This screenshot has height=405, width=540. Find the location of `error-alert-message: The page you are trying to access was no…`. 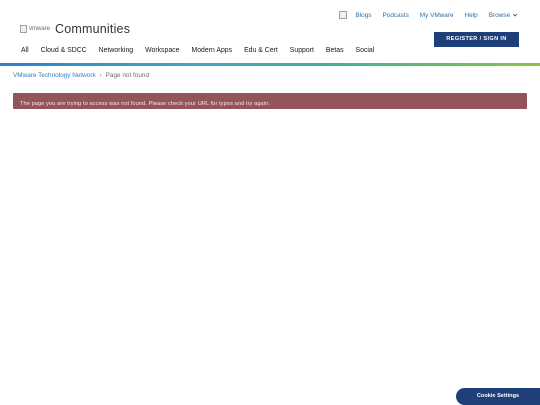

error-alert-message: The page you are trying to access was no… is located at coordinates (145, 104).